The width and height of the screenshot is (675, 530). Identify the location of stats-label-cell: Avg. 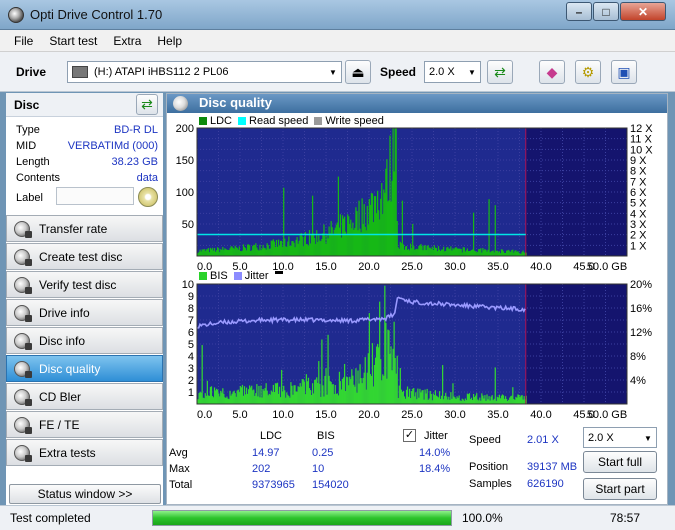
(178, 453).